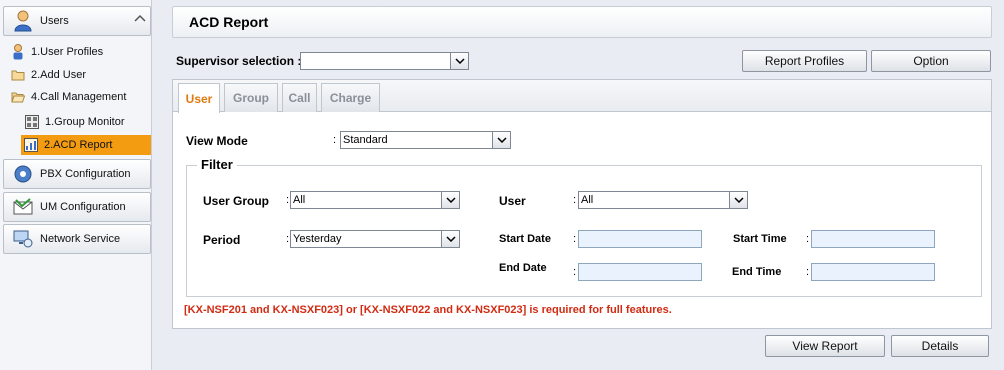 The width and height of the screenshot is (1004, 370). Describe the element at coordinates (251, 97) in the screenshot. I see `tab-group: Group` at that location.